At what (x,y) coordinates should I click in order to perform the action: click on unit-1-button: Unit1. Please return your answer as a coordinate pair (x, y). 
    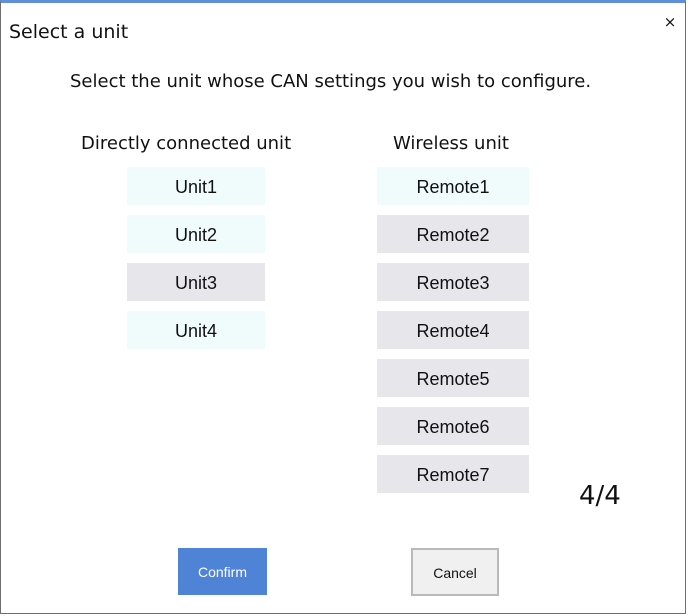
    Looking at the image, I should click on (196, 186).